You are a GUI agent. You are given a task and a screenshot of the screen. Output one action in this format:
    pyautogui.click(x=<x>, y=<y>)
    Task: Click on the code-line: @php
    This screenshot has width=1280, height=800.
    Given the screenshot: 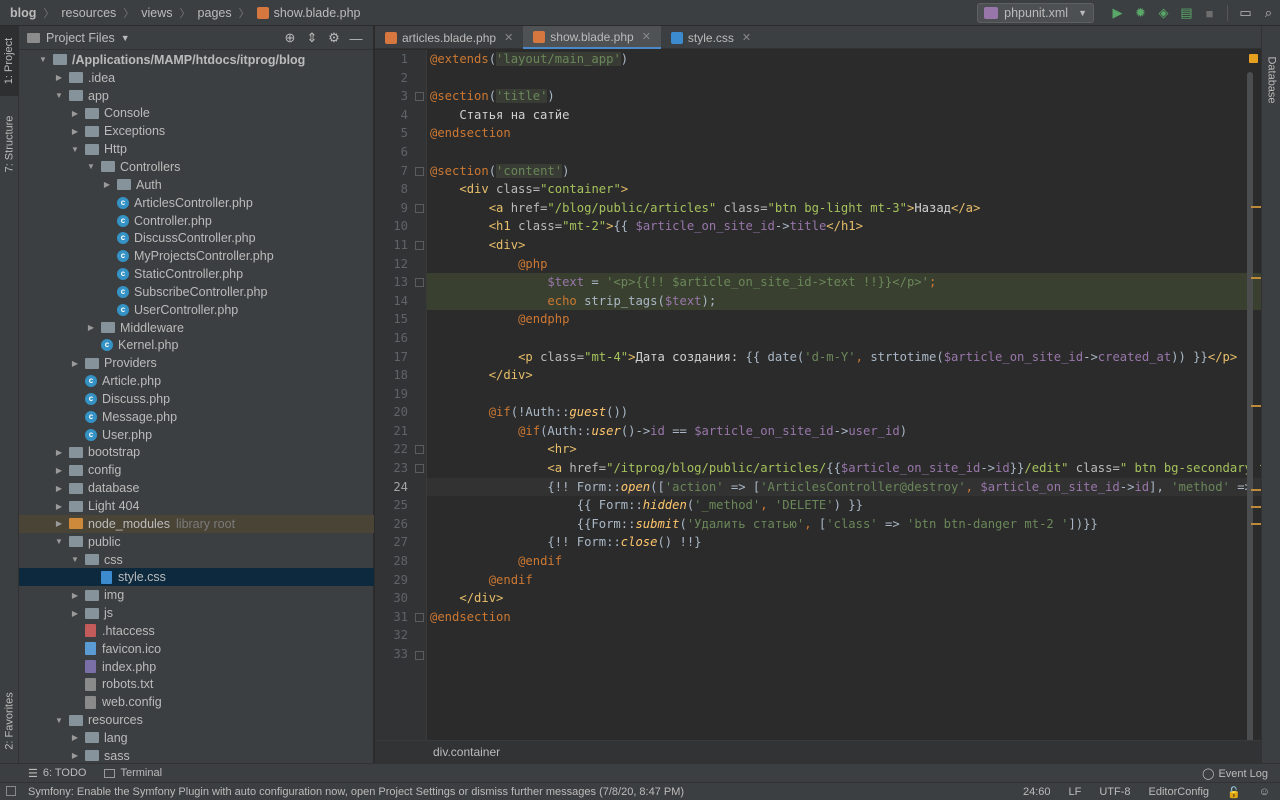 What is the action you would take?
    pyautogui.click(x=844, y=264)
    